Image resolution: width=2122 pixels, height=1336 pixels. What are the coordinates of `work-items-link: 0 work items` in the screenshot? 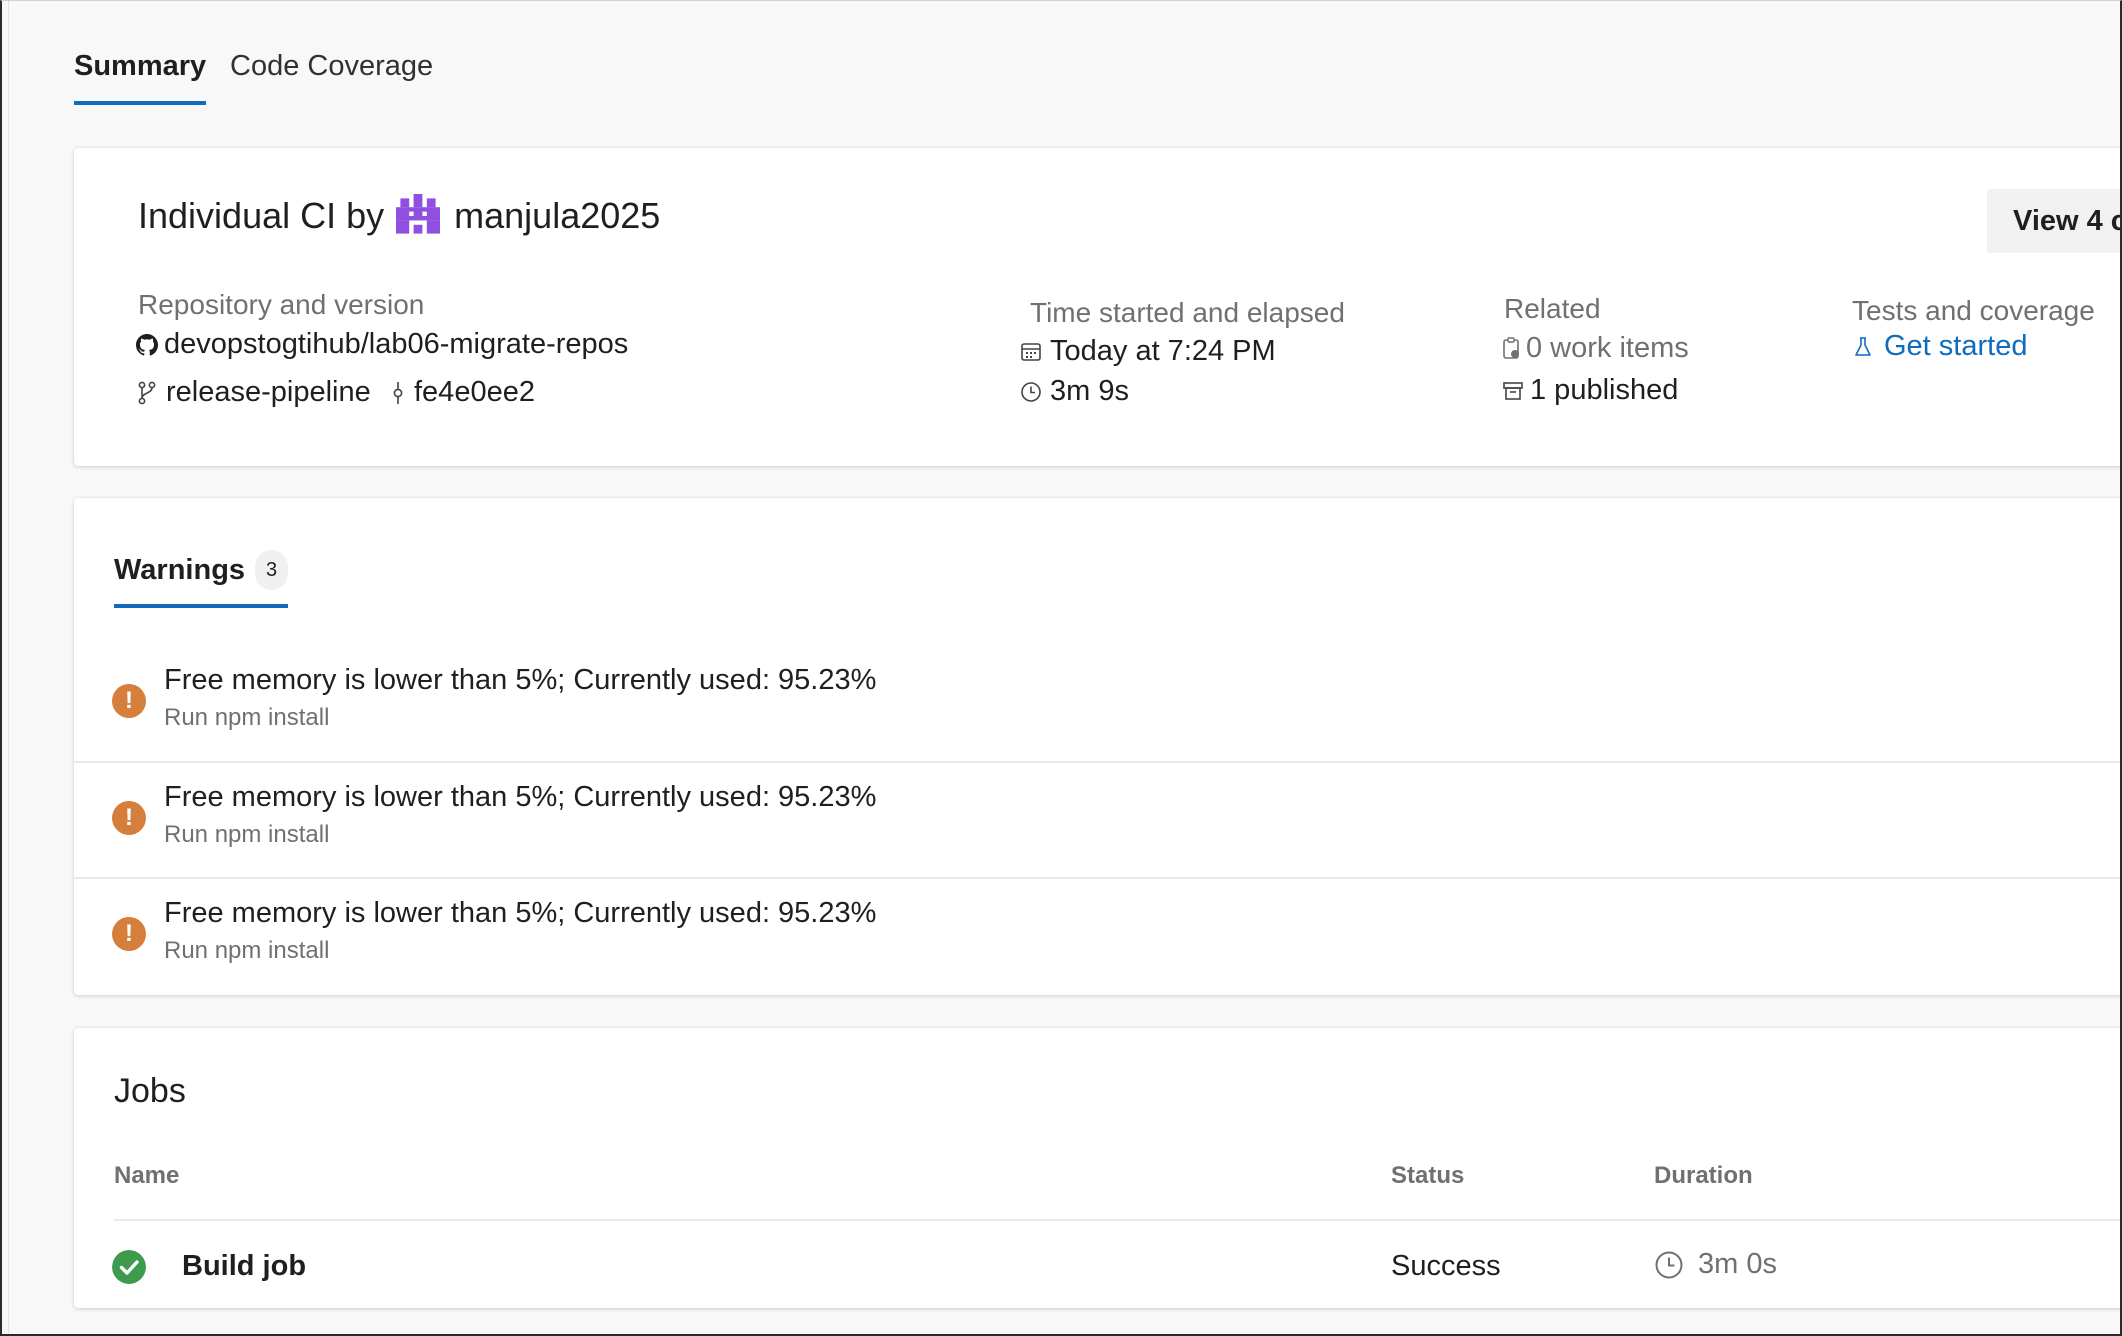 It's located at (1595, 348).